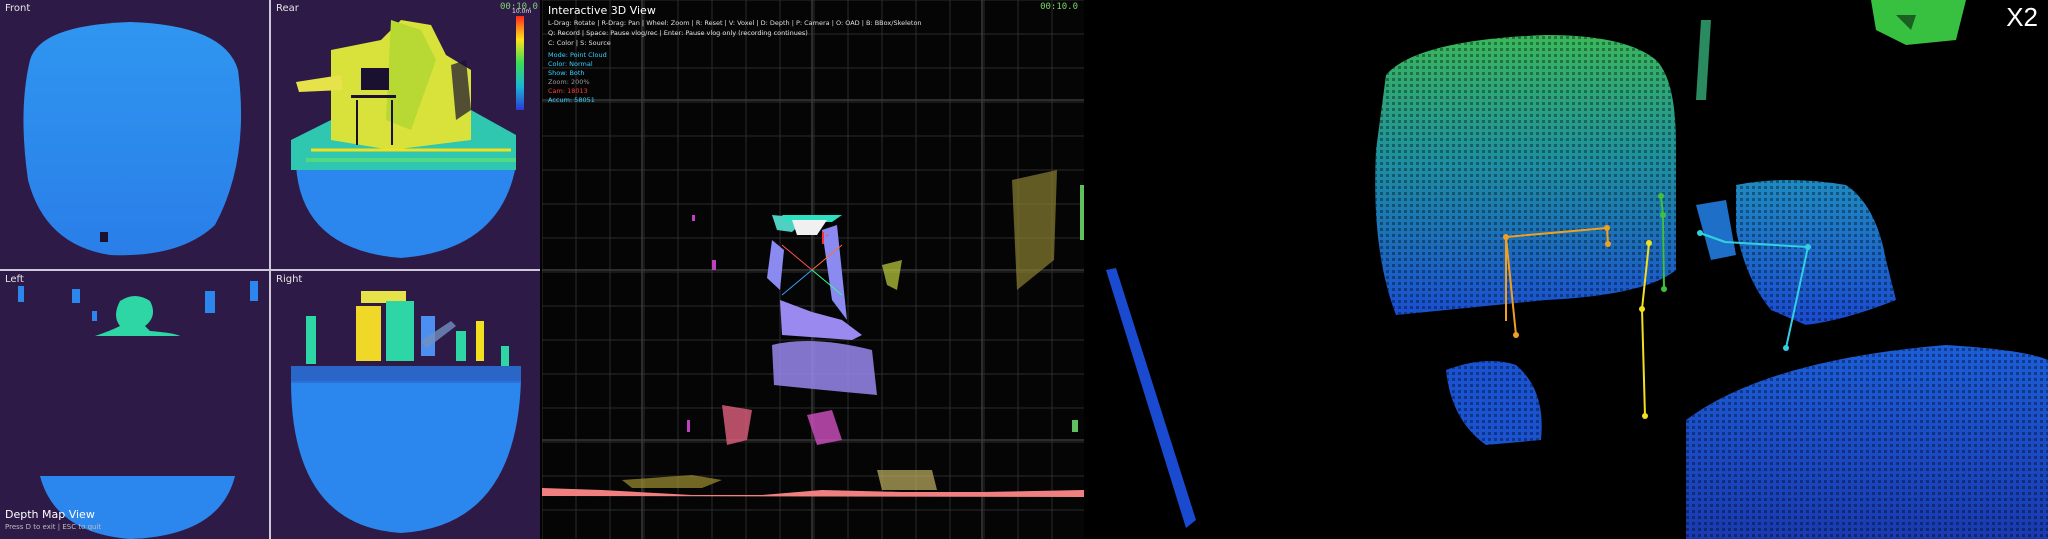 This screenshot has height=539, width=2048. Describe the element at coordinates (602, 10) in the screenshot. I see `view3d-title: Interactive 3D View` at that location.